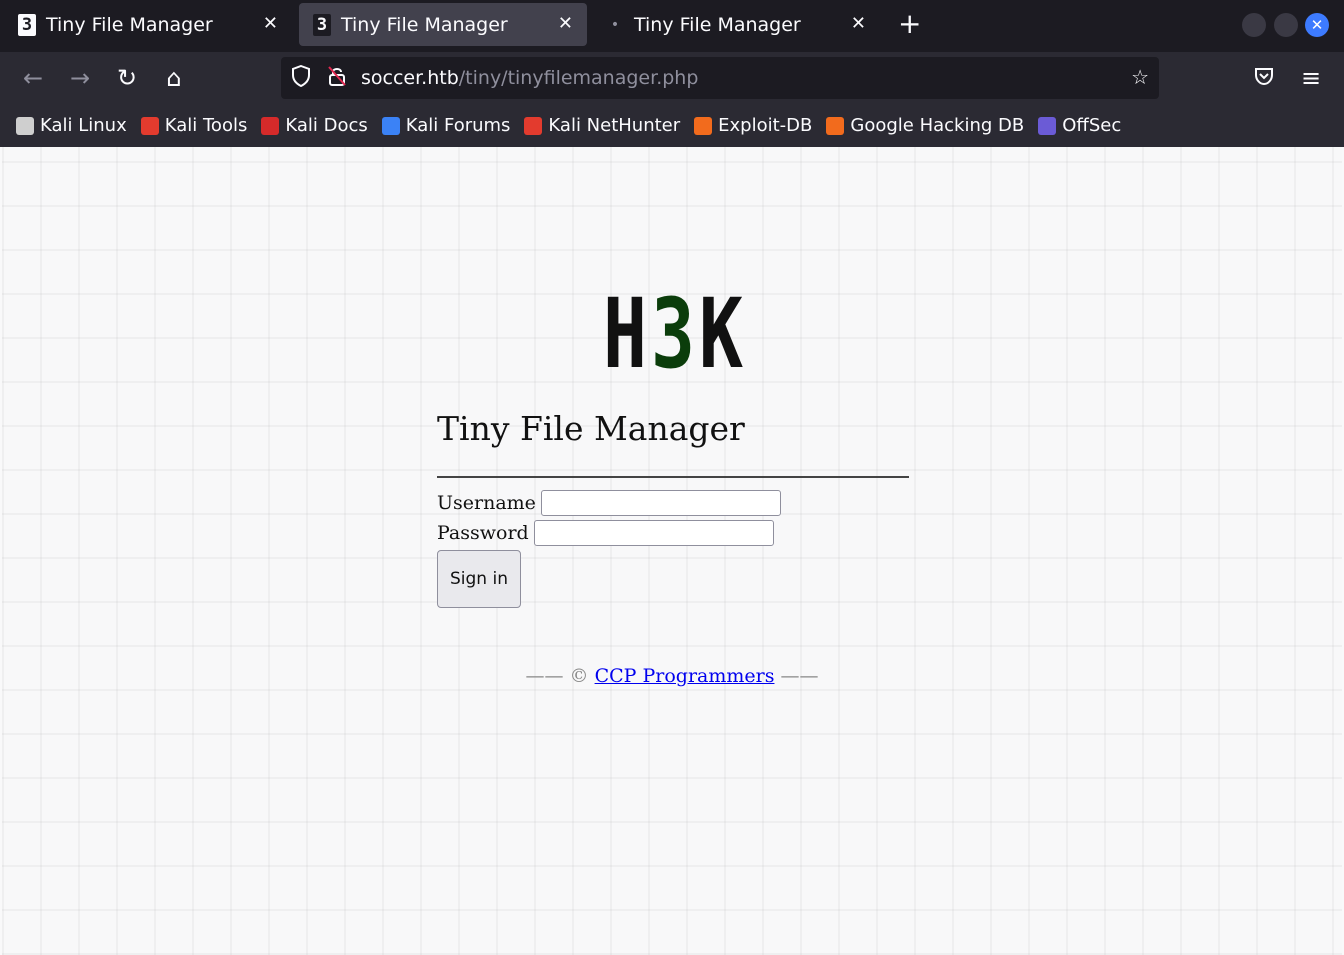 Image resolution: width=1344 pixels, height=955 pixels. Describe the element at coordinates (1286, 25) in the screenshot. I see `maximize-button` at that location.